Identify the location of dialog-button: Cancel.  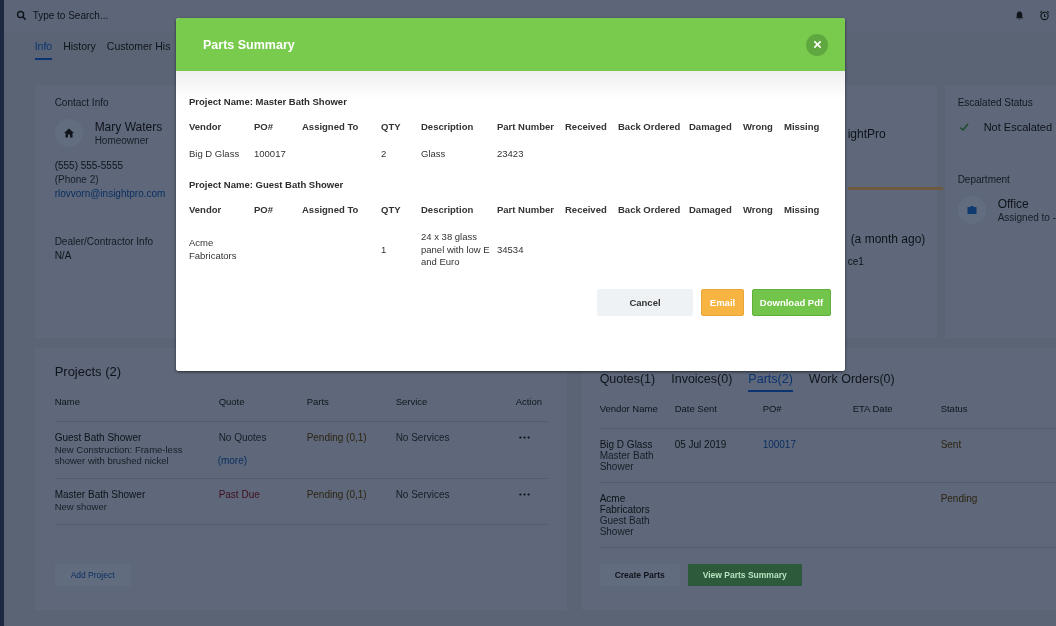
(645, 303).